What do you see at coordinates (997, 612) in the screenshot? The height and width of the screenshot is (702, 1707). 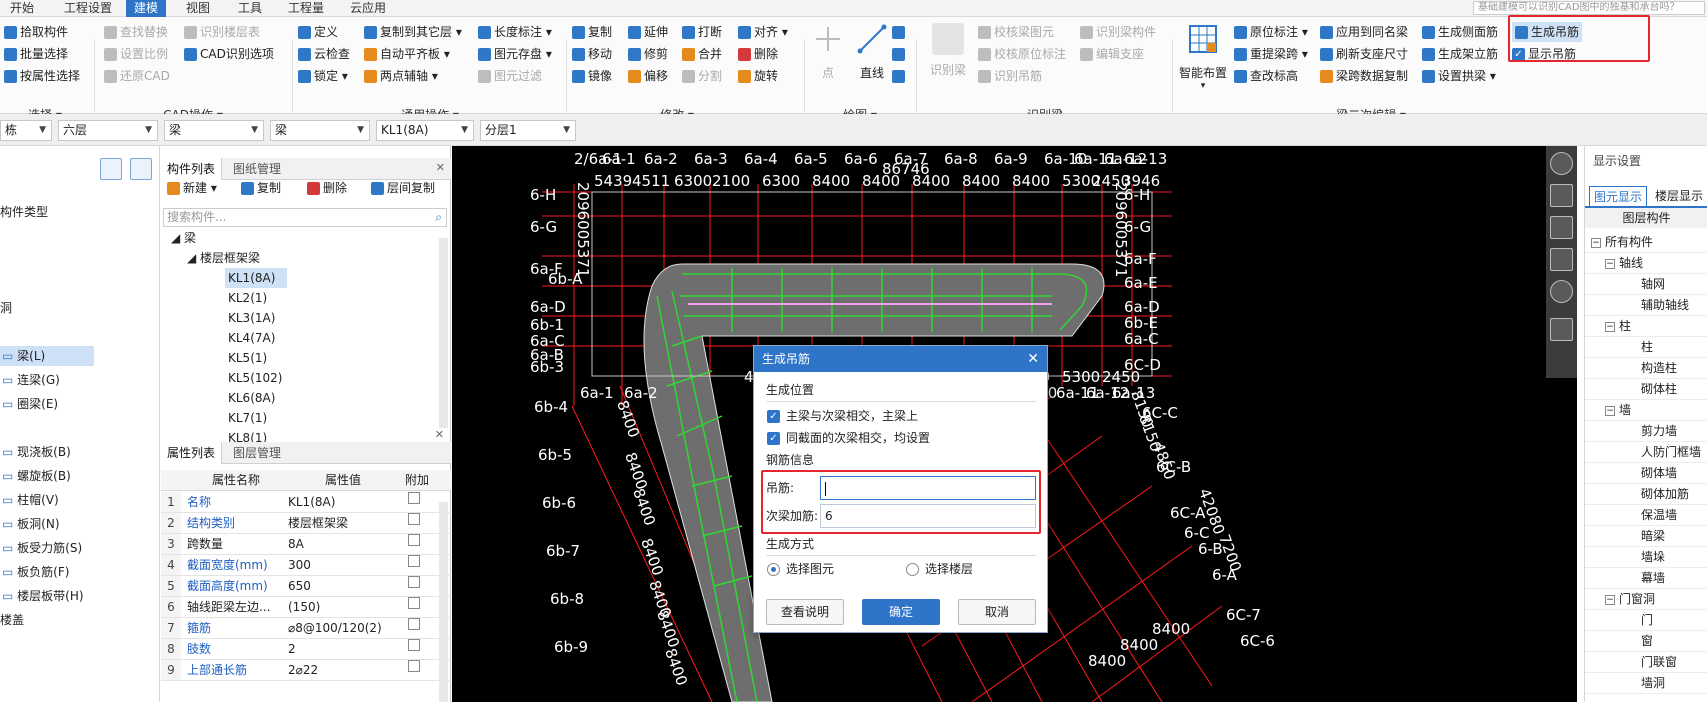 I see `cancel-button: 取消` at bounding box center [997, 612].